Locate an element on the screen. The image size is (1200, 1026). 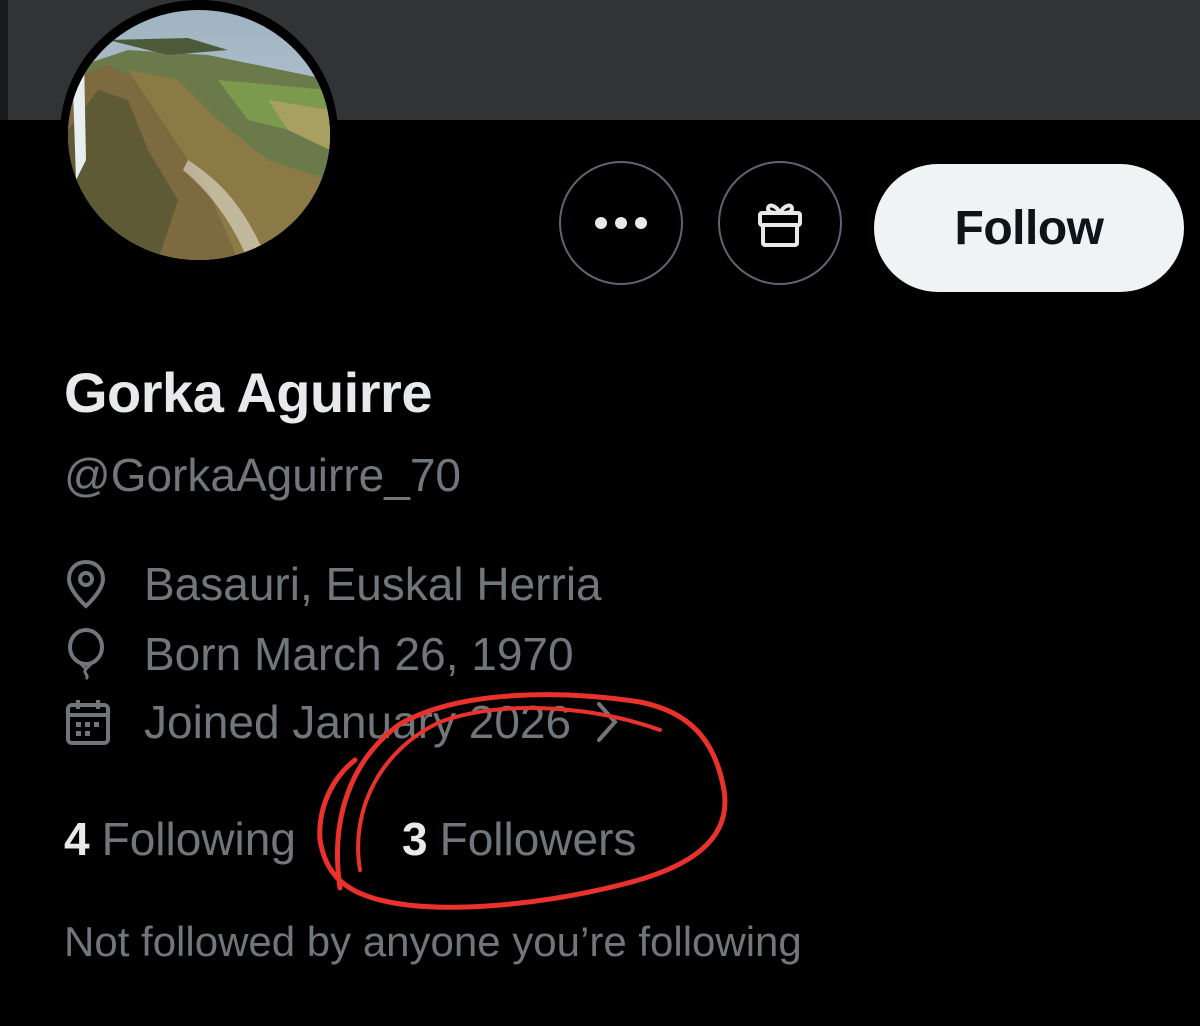
profile-birth-row: Born March 26, 1970 is located at coordinates (319, 654).